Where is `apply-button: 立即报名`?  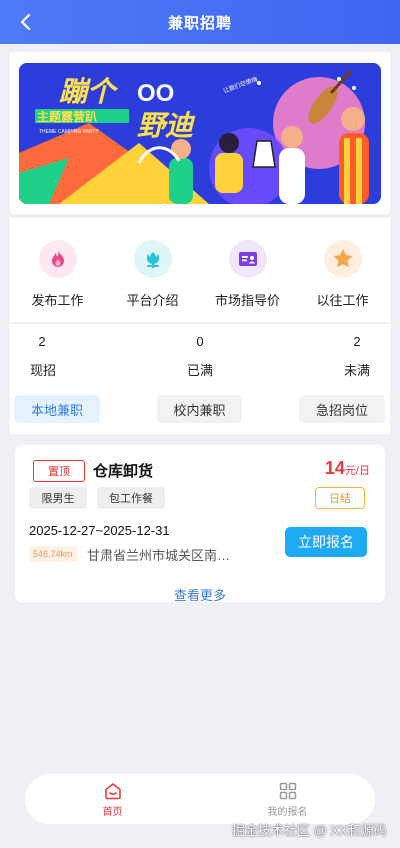 apply-button: 立即报名 is located at coordinates (326, 542).